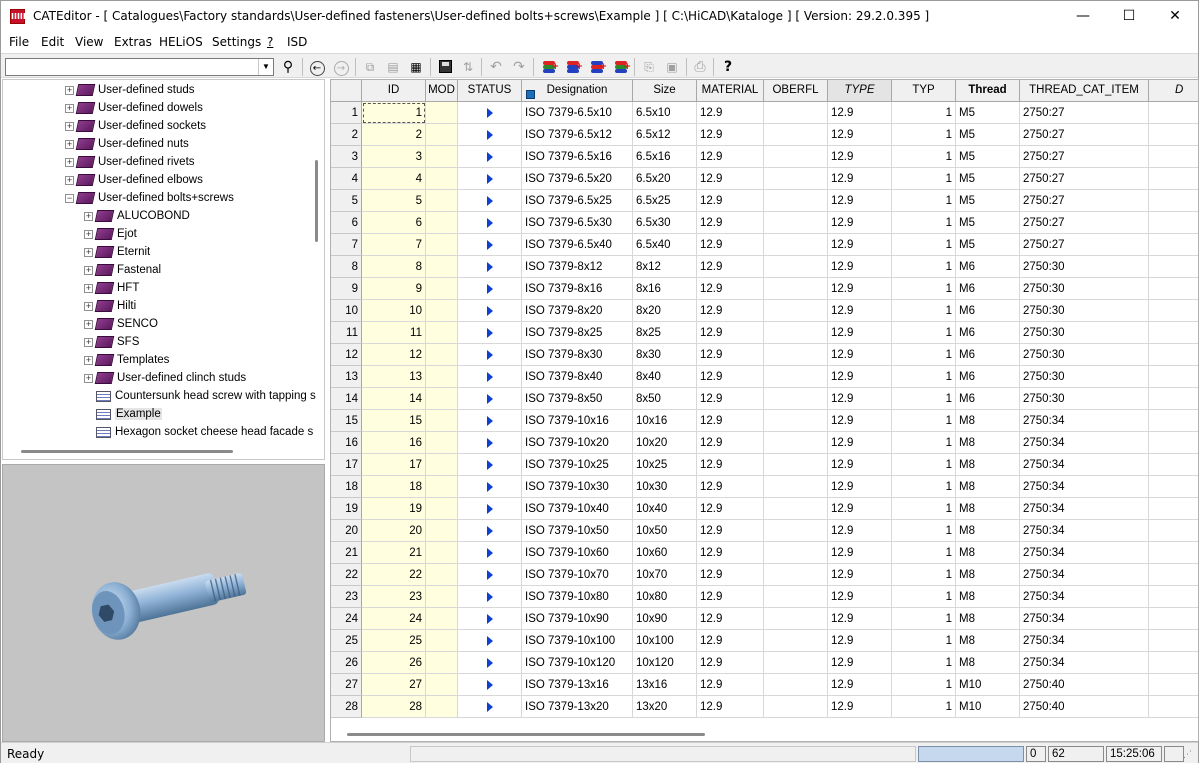 This screenshot has width=1199, height=763. I want to click on maximize-button: ☐, so click(1129, 16).